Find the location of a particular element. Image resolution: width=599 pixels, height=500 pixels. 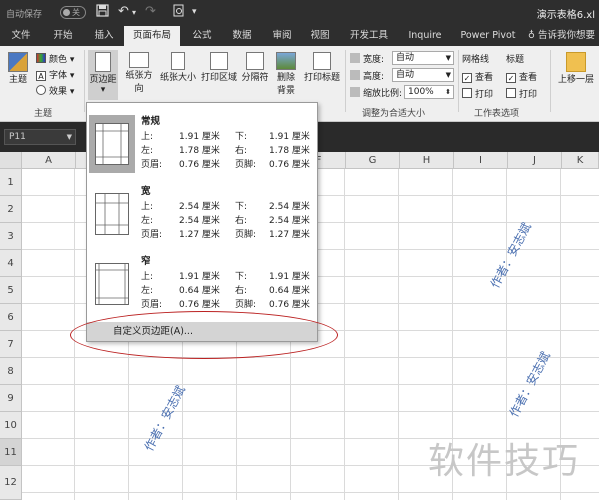

themes-button: 主题 is located at coordinates (18, 68).